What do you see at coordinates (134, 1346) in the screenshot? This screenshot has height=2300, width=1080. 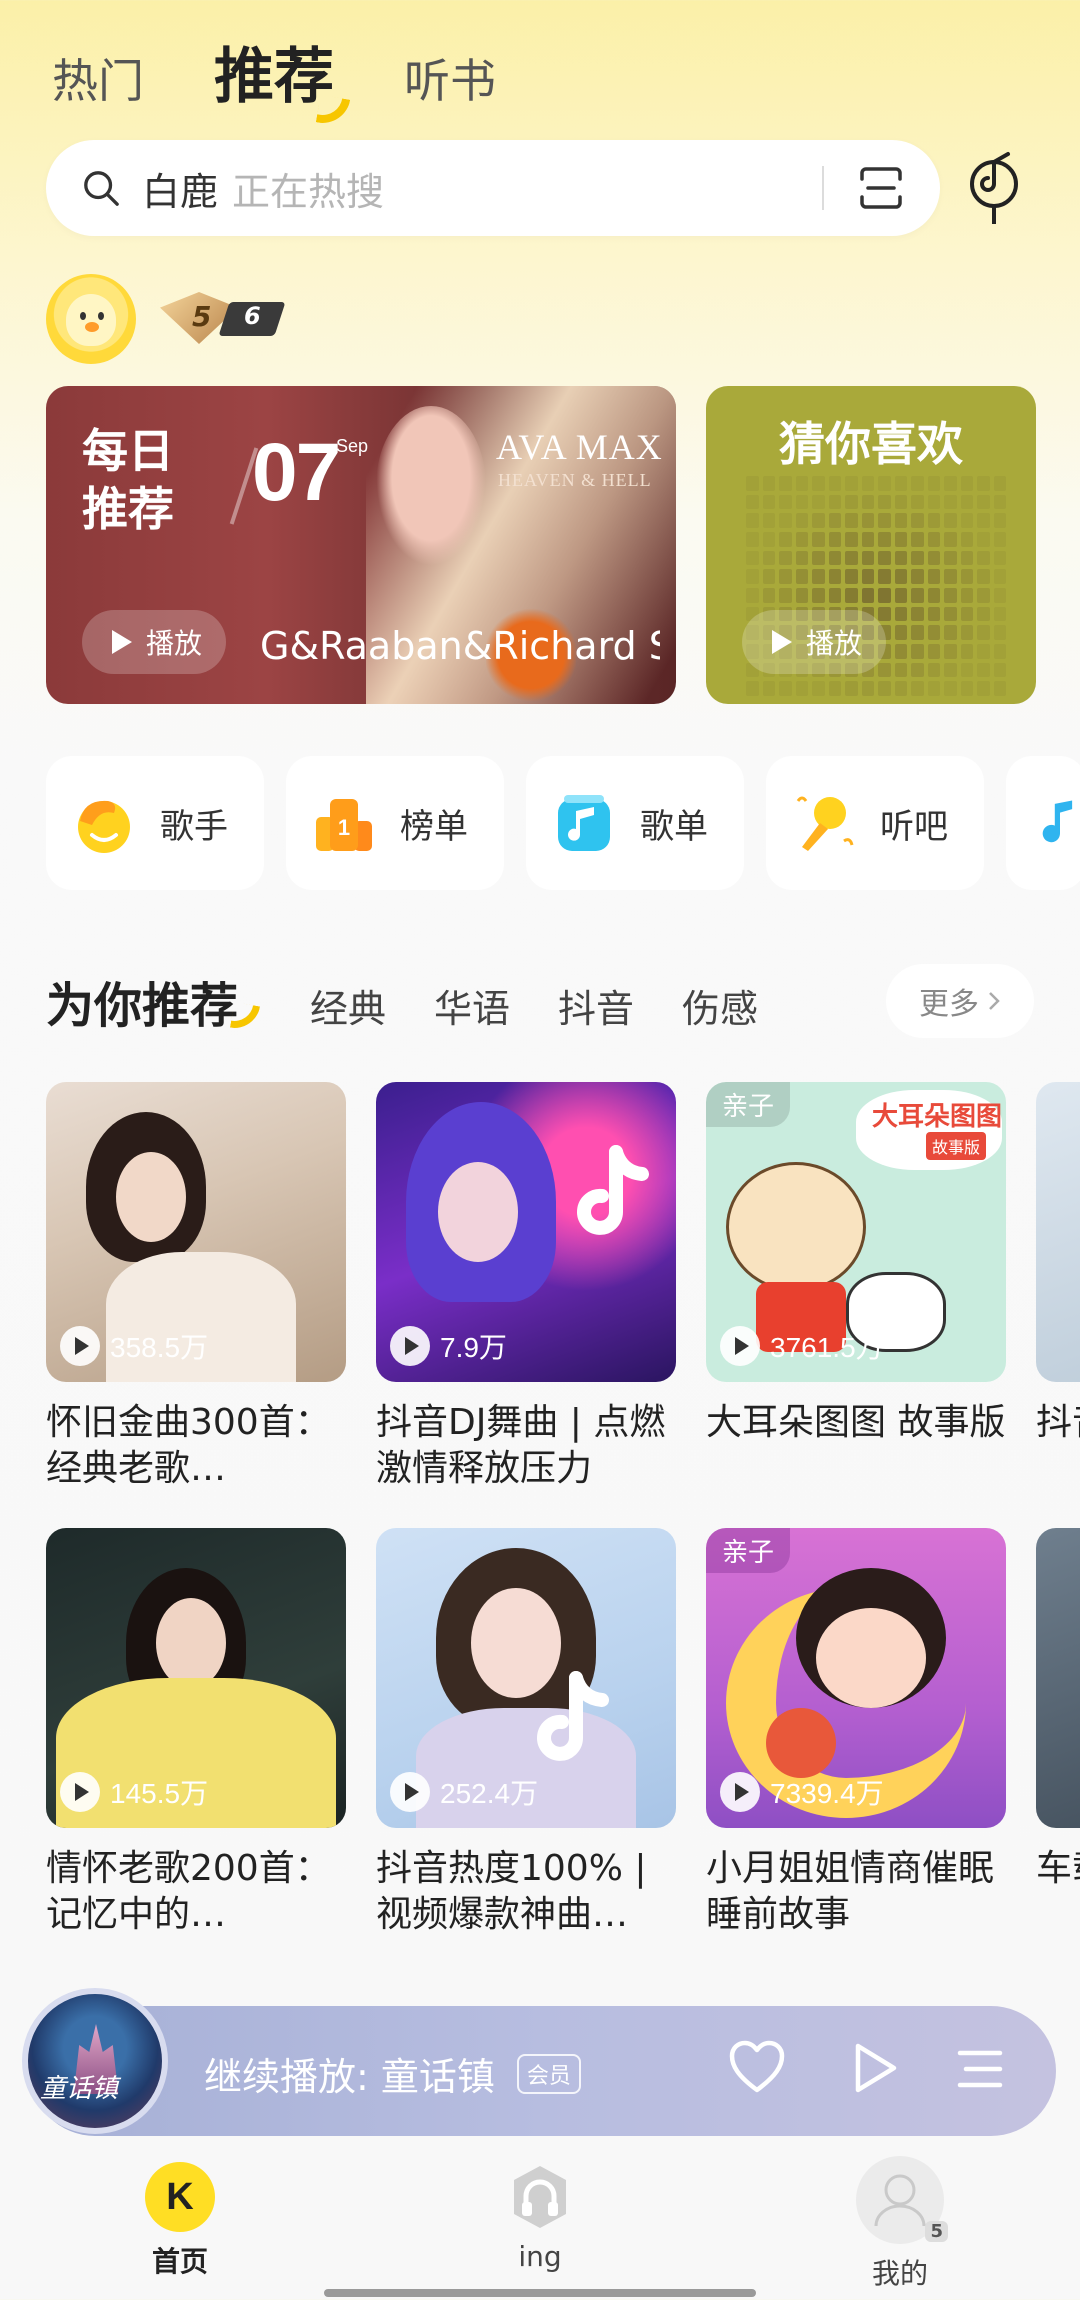 I see `play-count: 358.5万` at bounding box center [134, 1346].